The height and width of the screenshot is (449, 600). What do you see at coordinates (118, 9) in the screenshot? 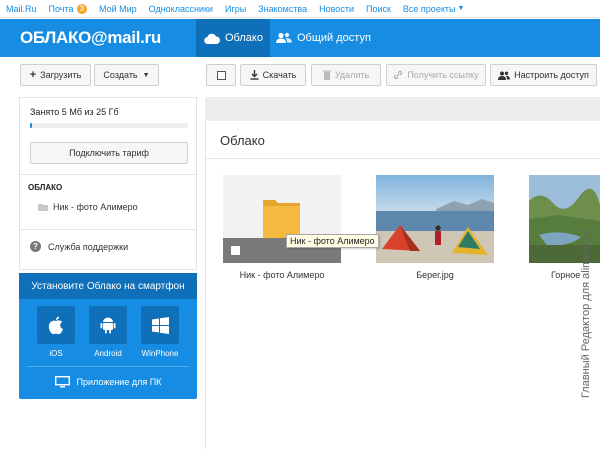
I see `portal-link-my-world: Мой Мир` at bounding box center [118, 9].